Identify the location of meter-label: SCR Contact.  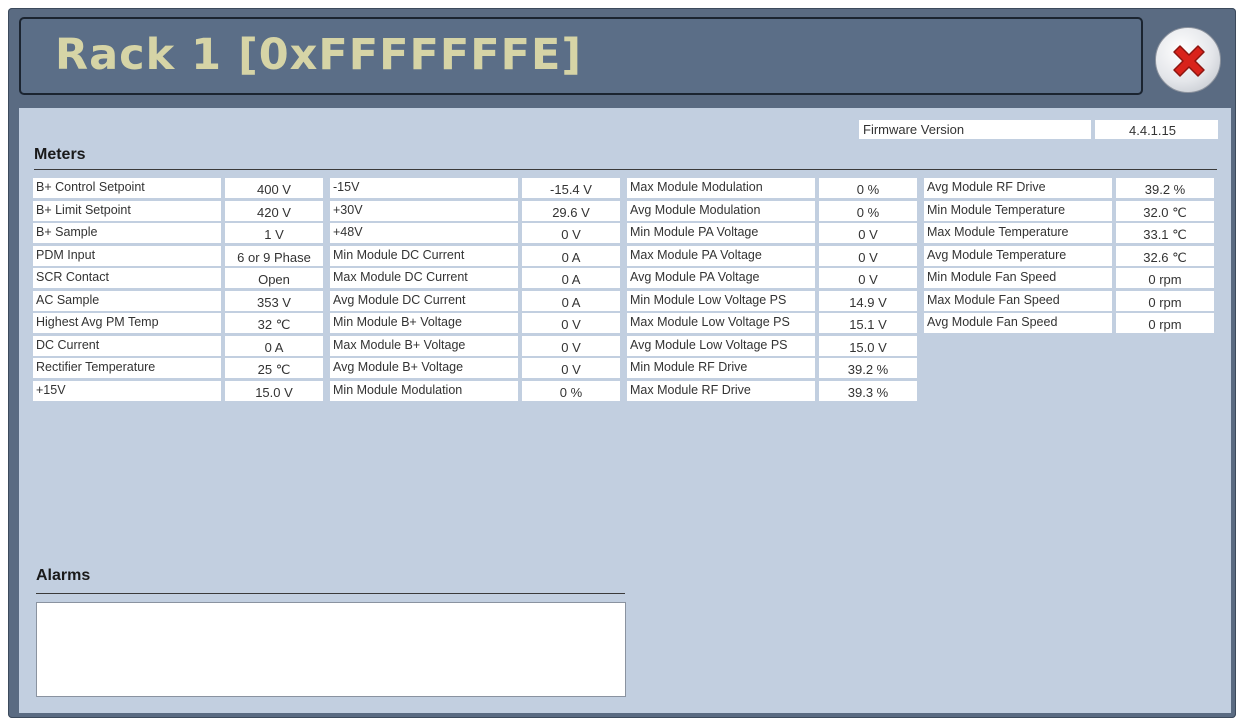
(127, 278).